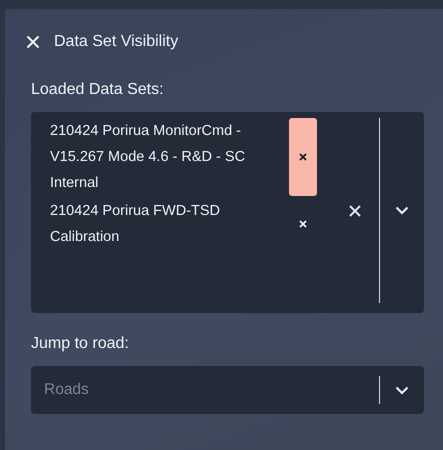 The width and height of the screenshot is (443, 450). I want to click on clear-icon, so click(355, 210).